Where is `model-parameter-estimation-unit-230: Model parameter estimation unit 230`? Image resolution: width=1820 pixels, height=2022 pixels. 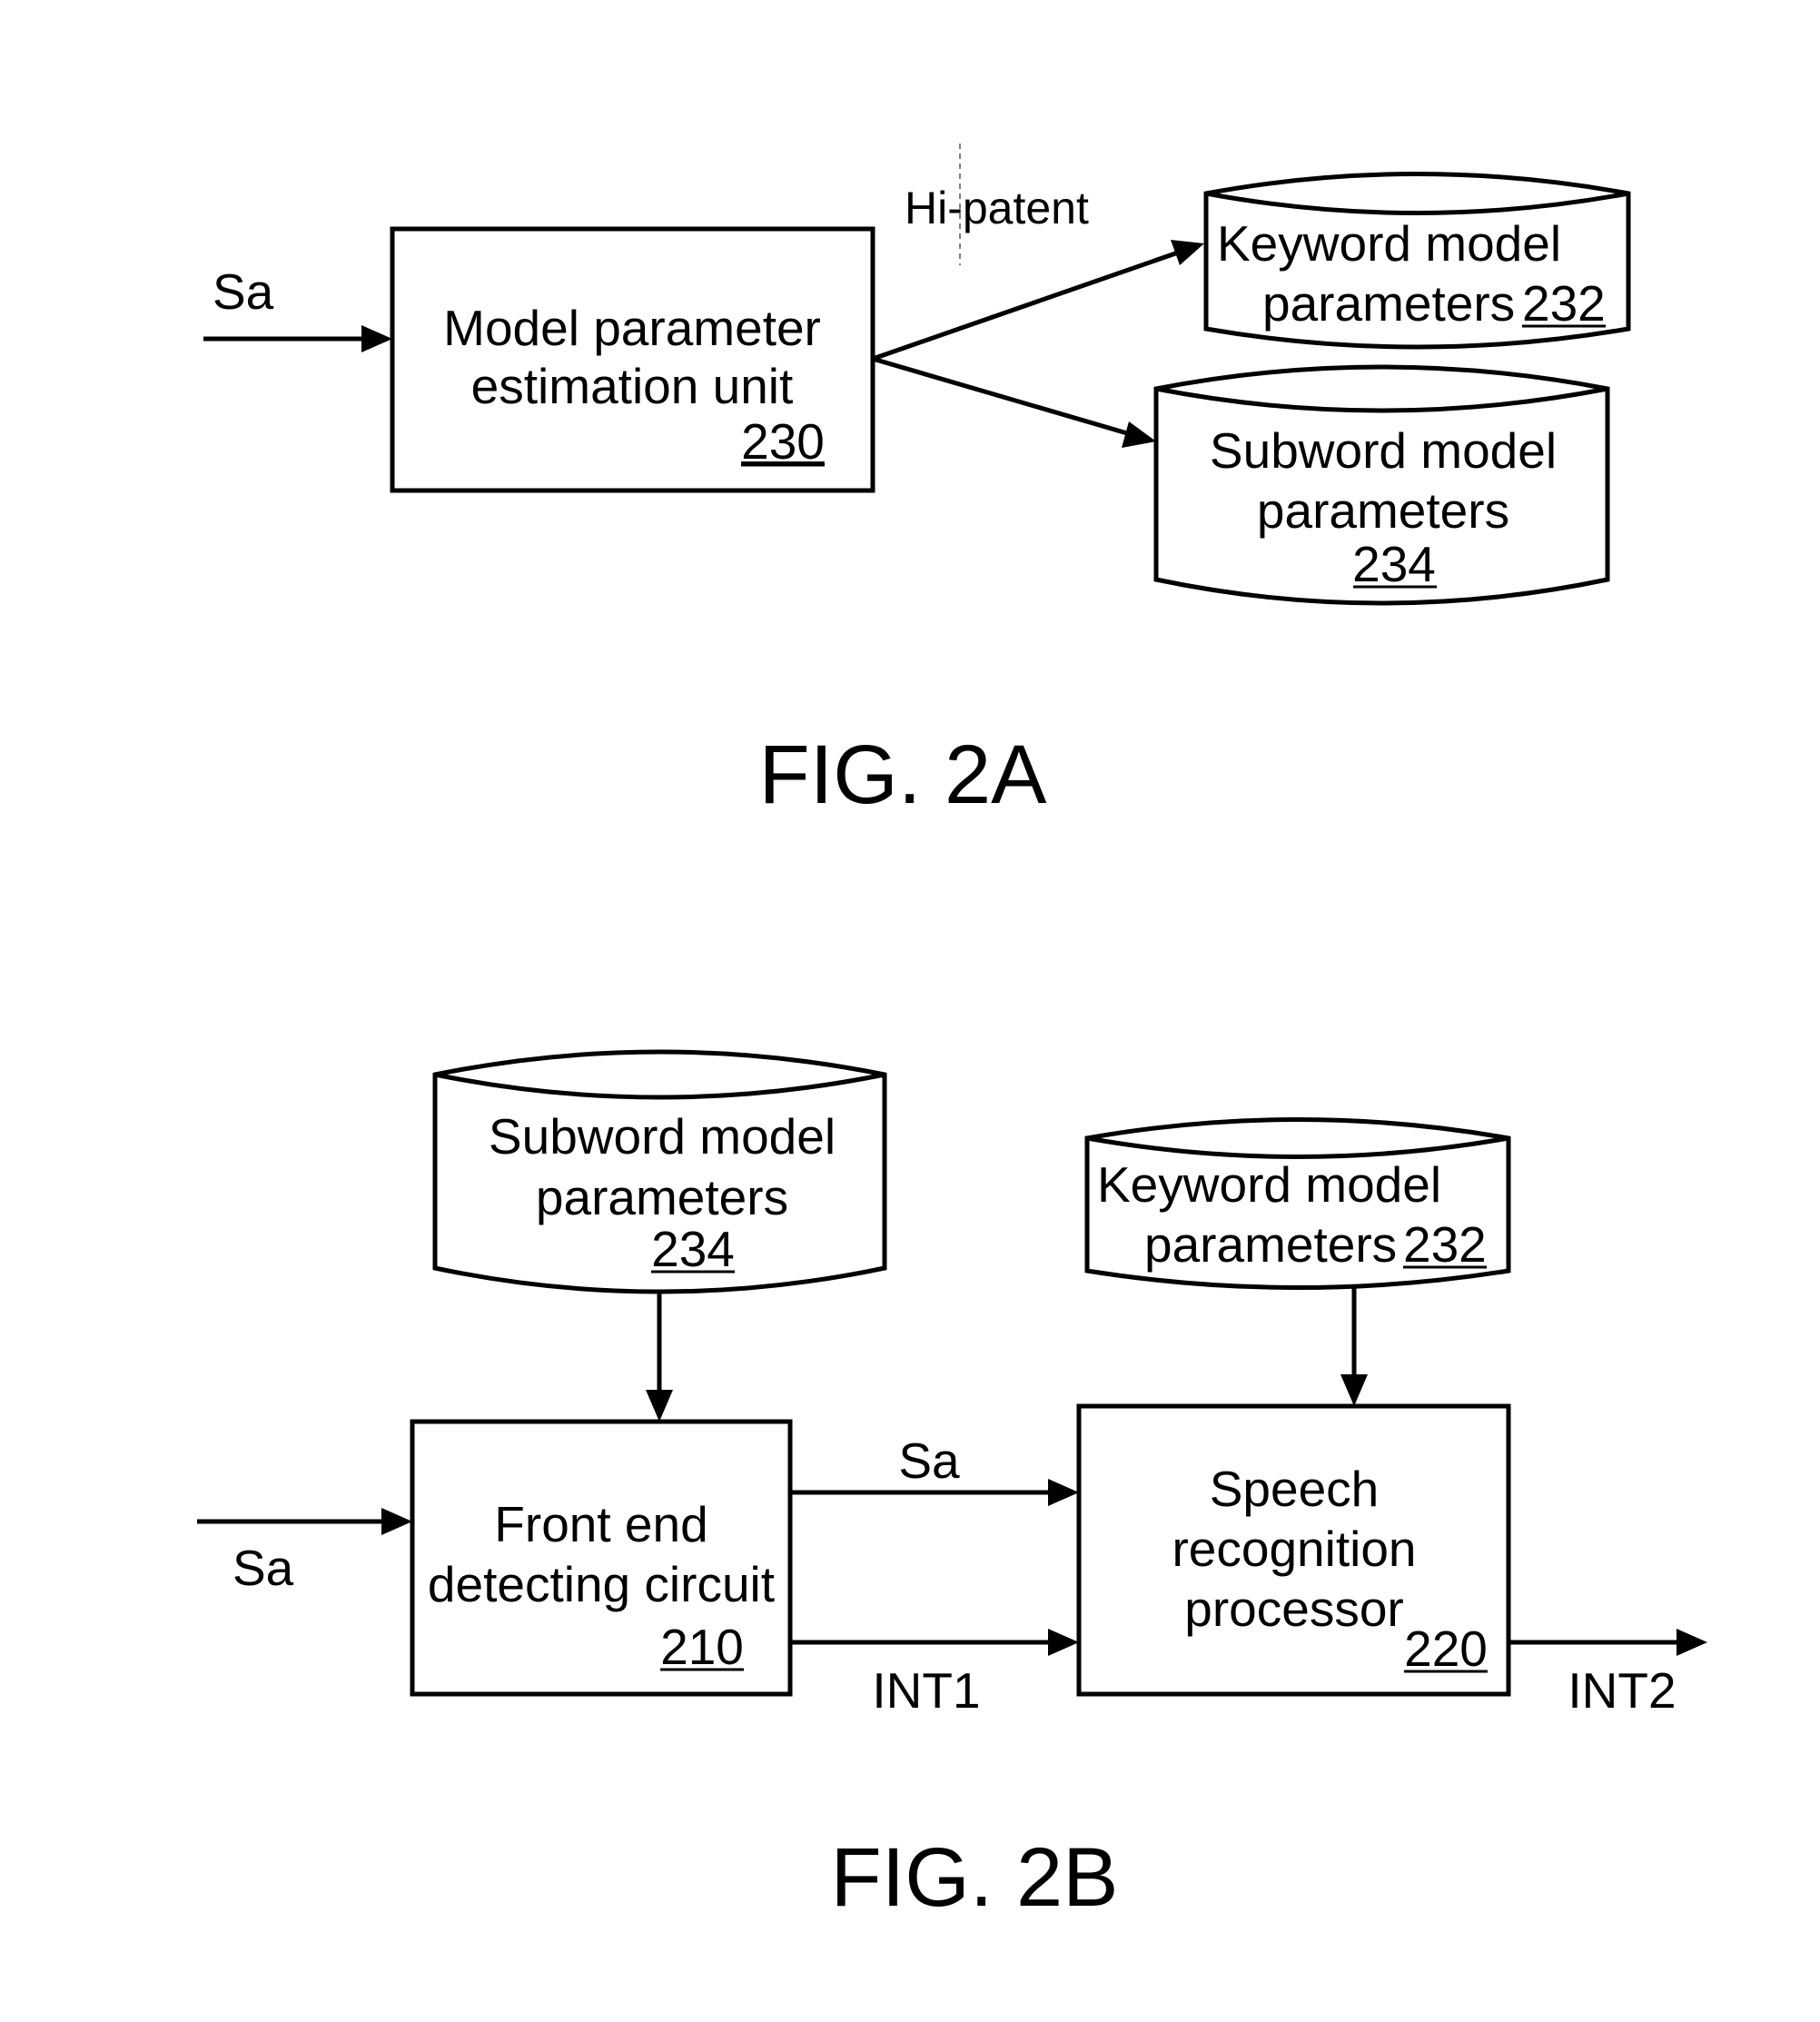
model-parameter-estimation-unit-230: Model parameter estimation unit 230 is located at coordinates (632, 359).